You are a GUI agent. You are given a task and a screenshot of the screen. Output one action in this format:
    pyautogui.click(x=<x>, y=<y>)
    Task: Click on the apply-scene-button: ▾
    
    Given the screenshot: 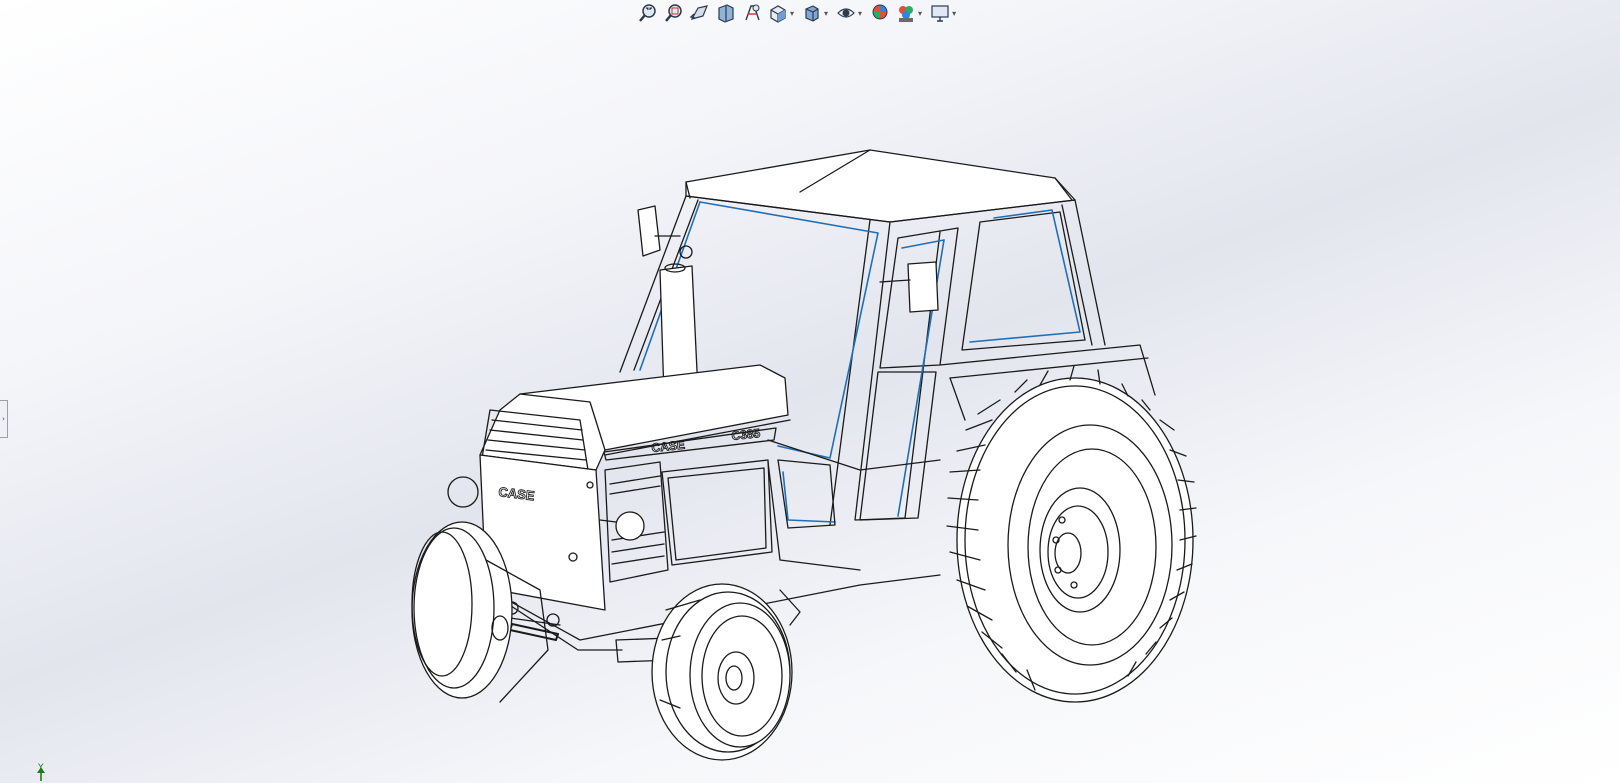 What is the action you would take?
    pyautogui.click(x=910, y=13)
    